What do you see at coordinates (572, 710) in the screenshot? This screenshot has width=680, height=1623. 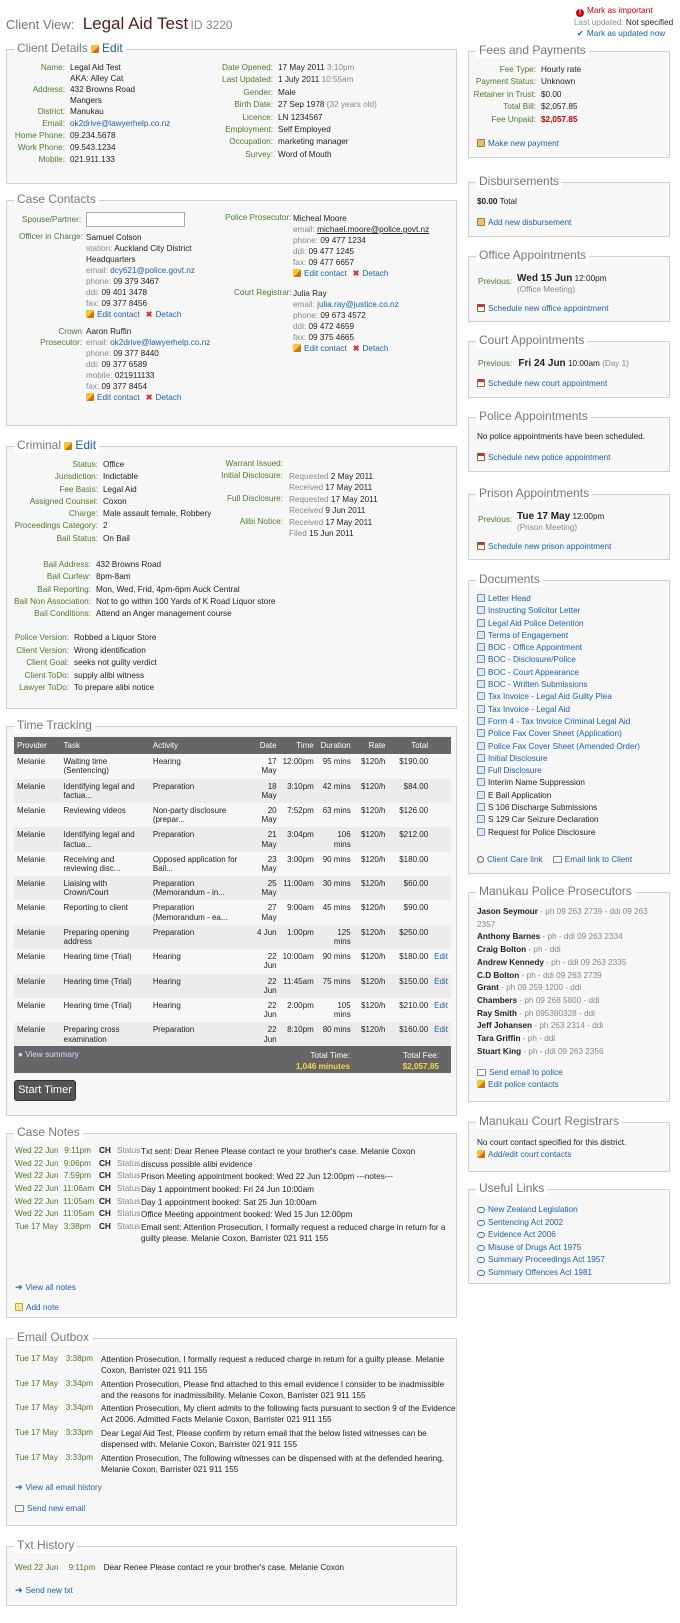 I see `document-link: Tax Invoice - Legal Aid` at bounding box center [572, 710].